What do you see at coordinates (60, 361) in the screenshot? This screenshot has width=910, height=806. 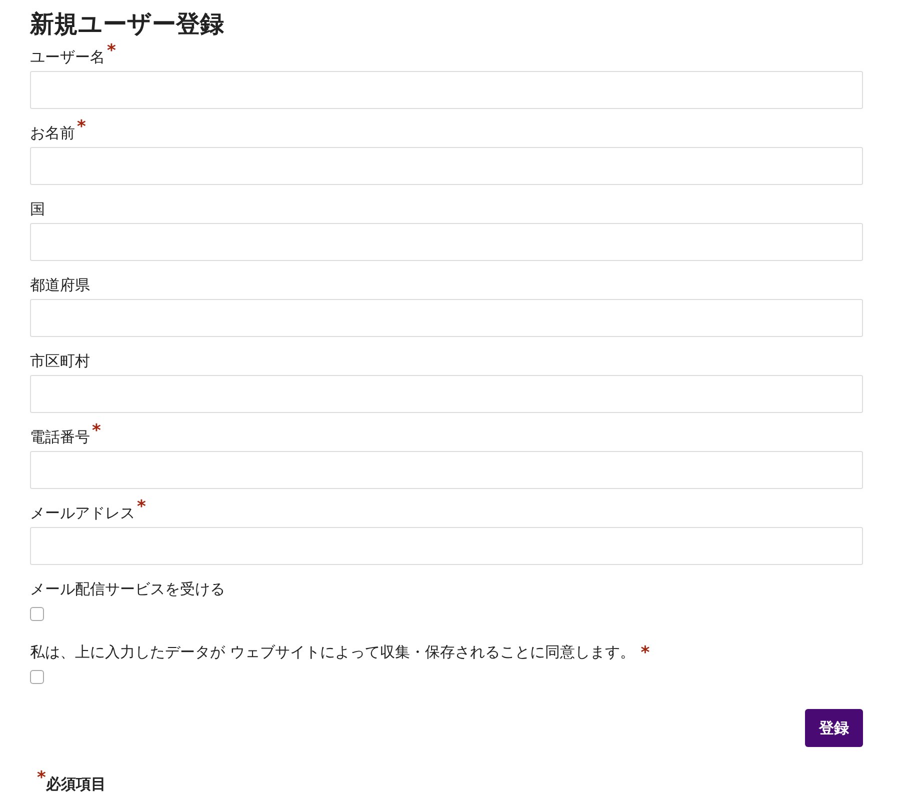 I see `field-label: 市区町村` at bounding box center [60, 361].